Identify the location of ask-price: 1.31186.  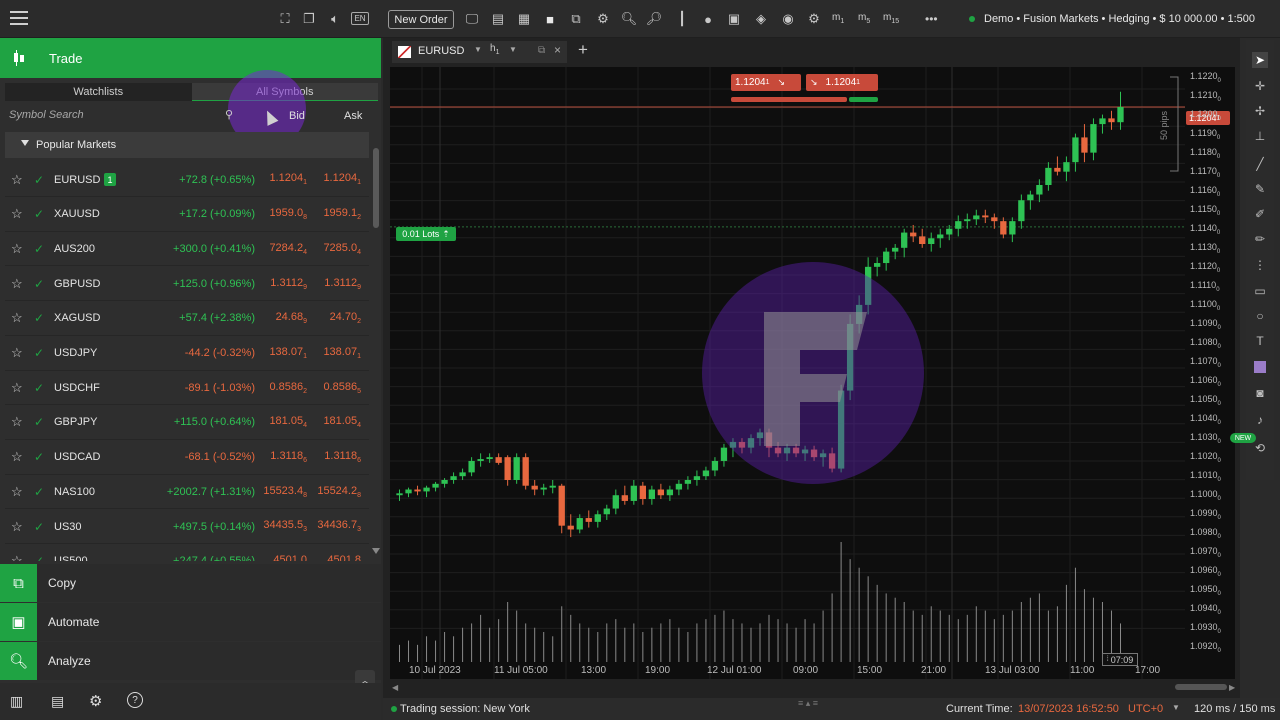
(342, 457).